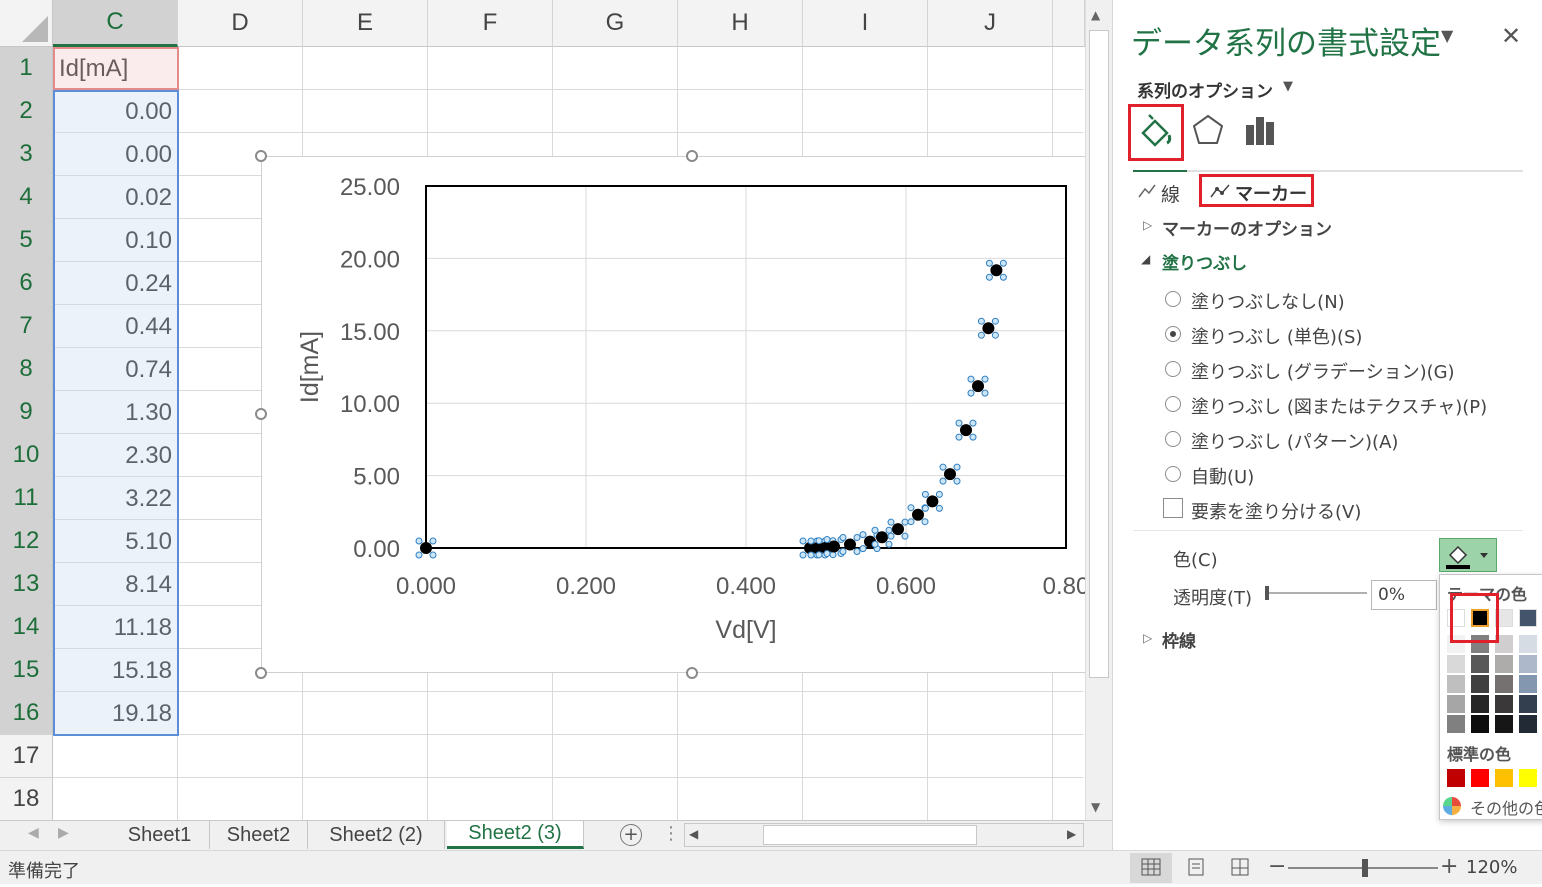 The width and height of the screenshot is (1542, 887). Describe the element at coordinates (1173, 404) in the screenshot. I see `fill-picture-radio` at that location.